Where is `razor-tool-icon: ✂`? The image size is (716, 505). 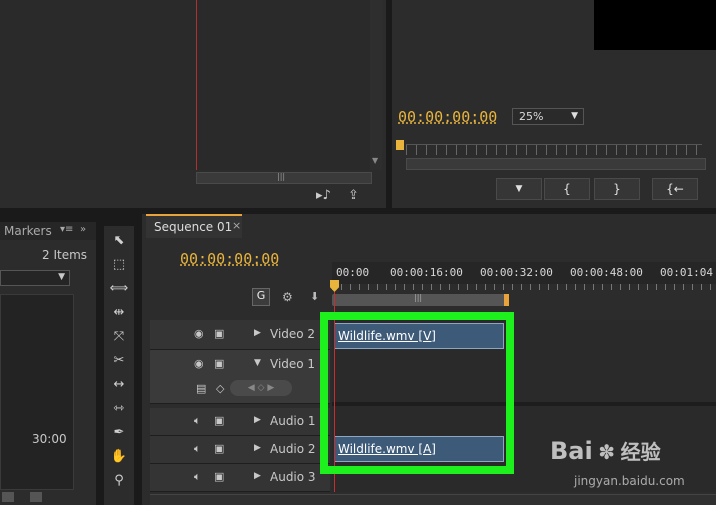
razor-tool-icon: ✂ is located at coordinates (119, 360).